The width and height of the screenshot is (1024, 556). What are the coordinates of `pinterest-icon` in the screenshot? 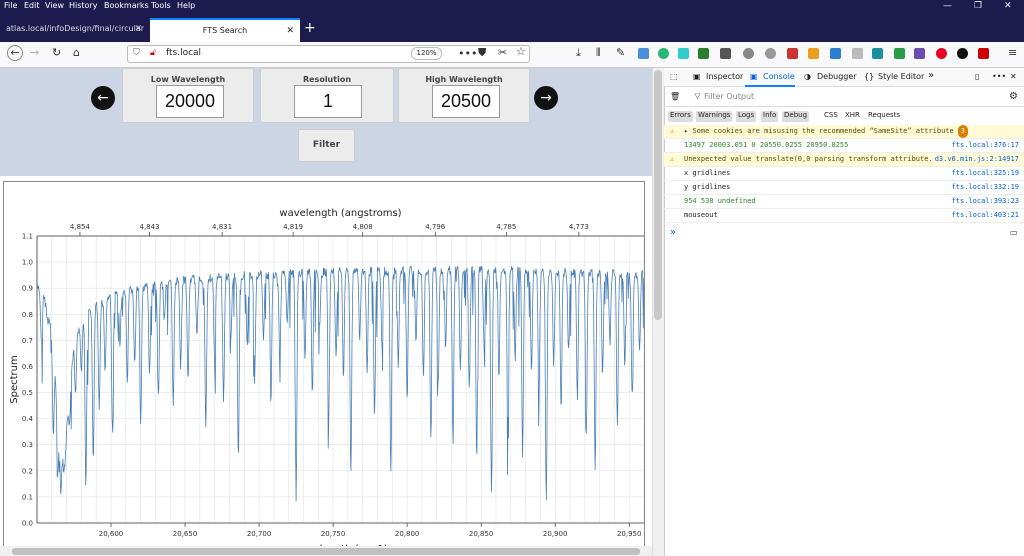 It's located at (941, 53).